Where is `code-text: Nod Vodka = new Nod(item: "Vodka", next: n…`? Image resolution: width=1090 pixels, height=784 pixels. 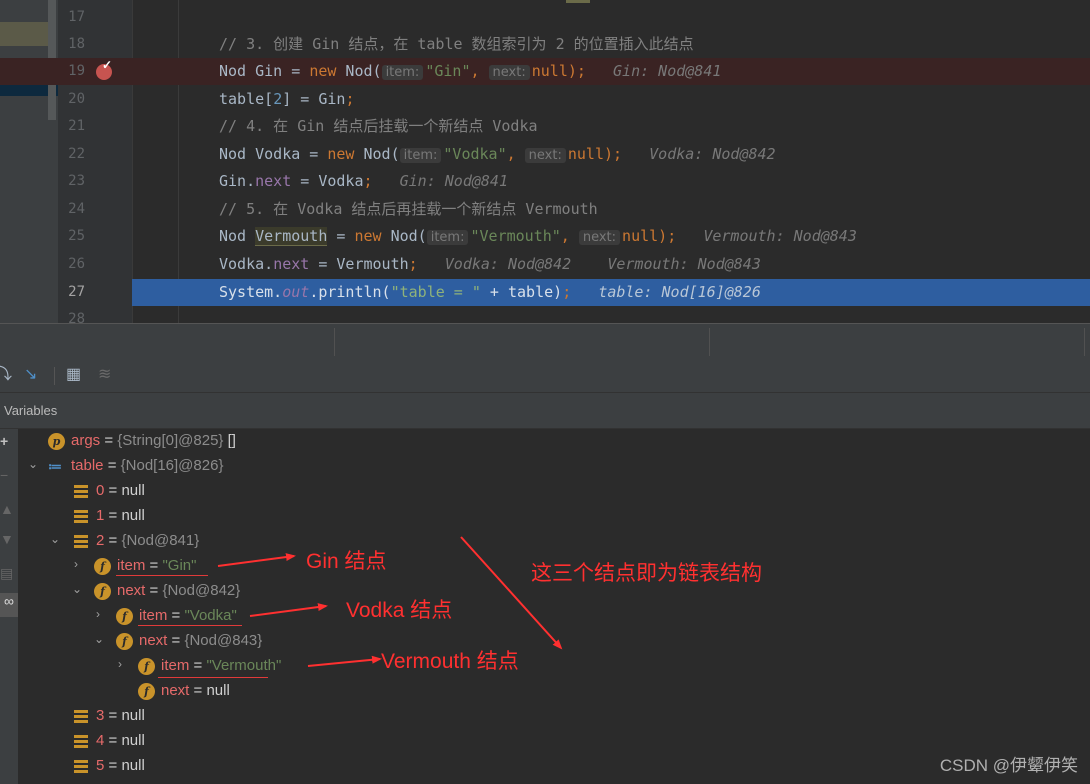
code-text: Nod Vodka = new Nod(item: "Vodka", next: n… is located at coordinates (497, 154).